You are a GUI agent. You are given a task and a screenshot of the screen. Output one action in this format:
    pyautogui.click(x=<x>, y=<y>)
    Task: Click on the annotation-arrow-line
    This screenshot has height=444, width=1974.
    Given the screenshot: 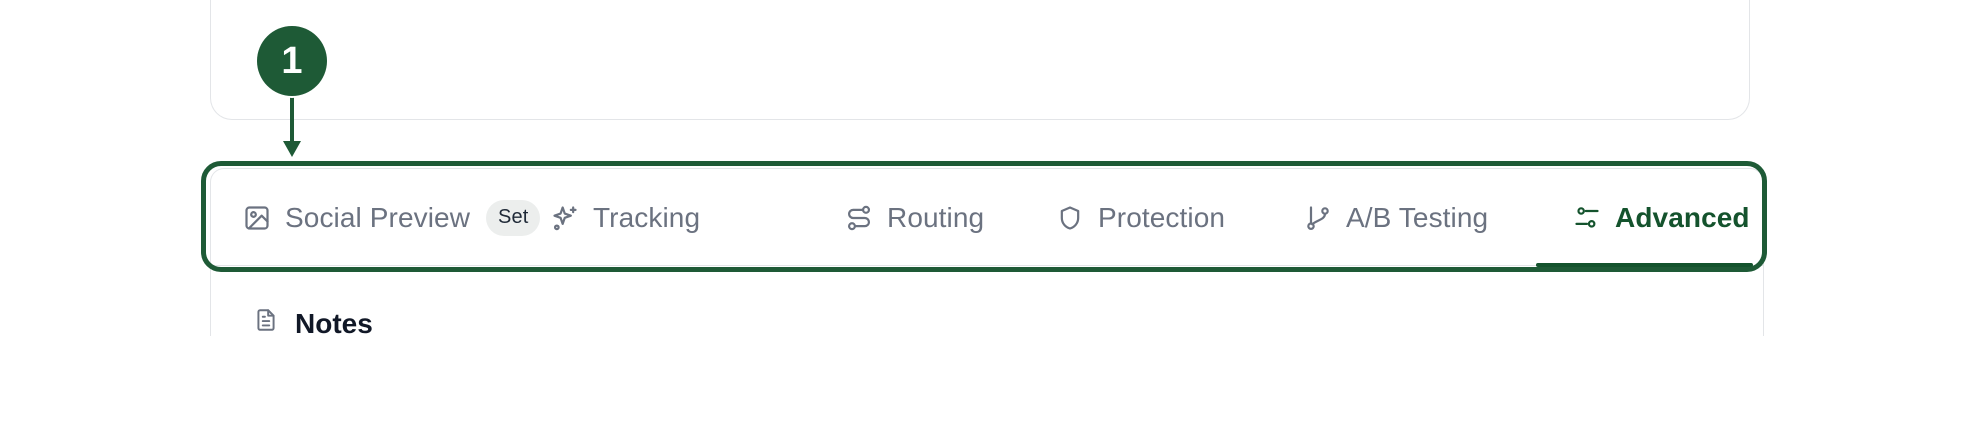 What is the action you would take?
    pyautogui.click(x=292, y=119)
    